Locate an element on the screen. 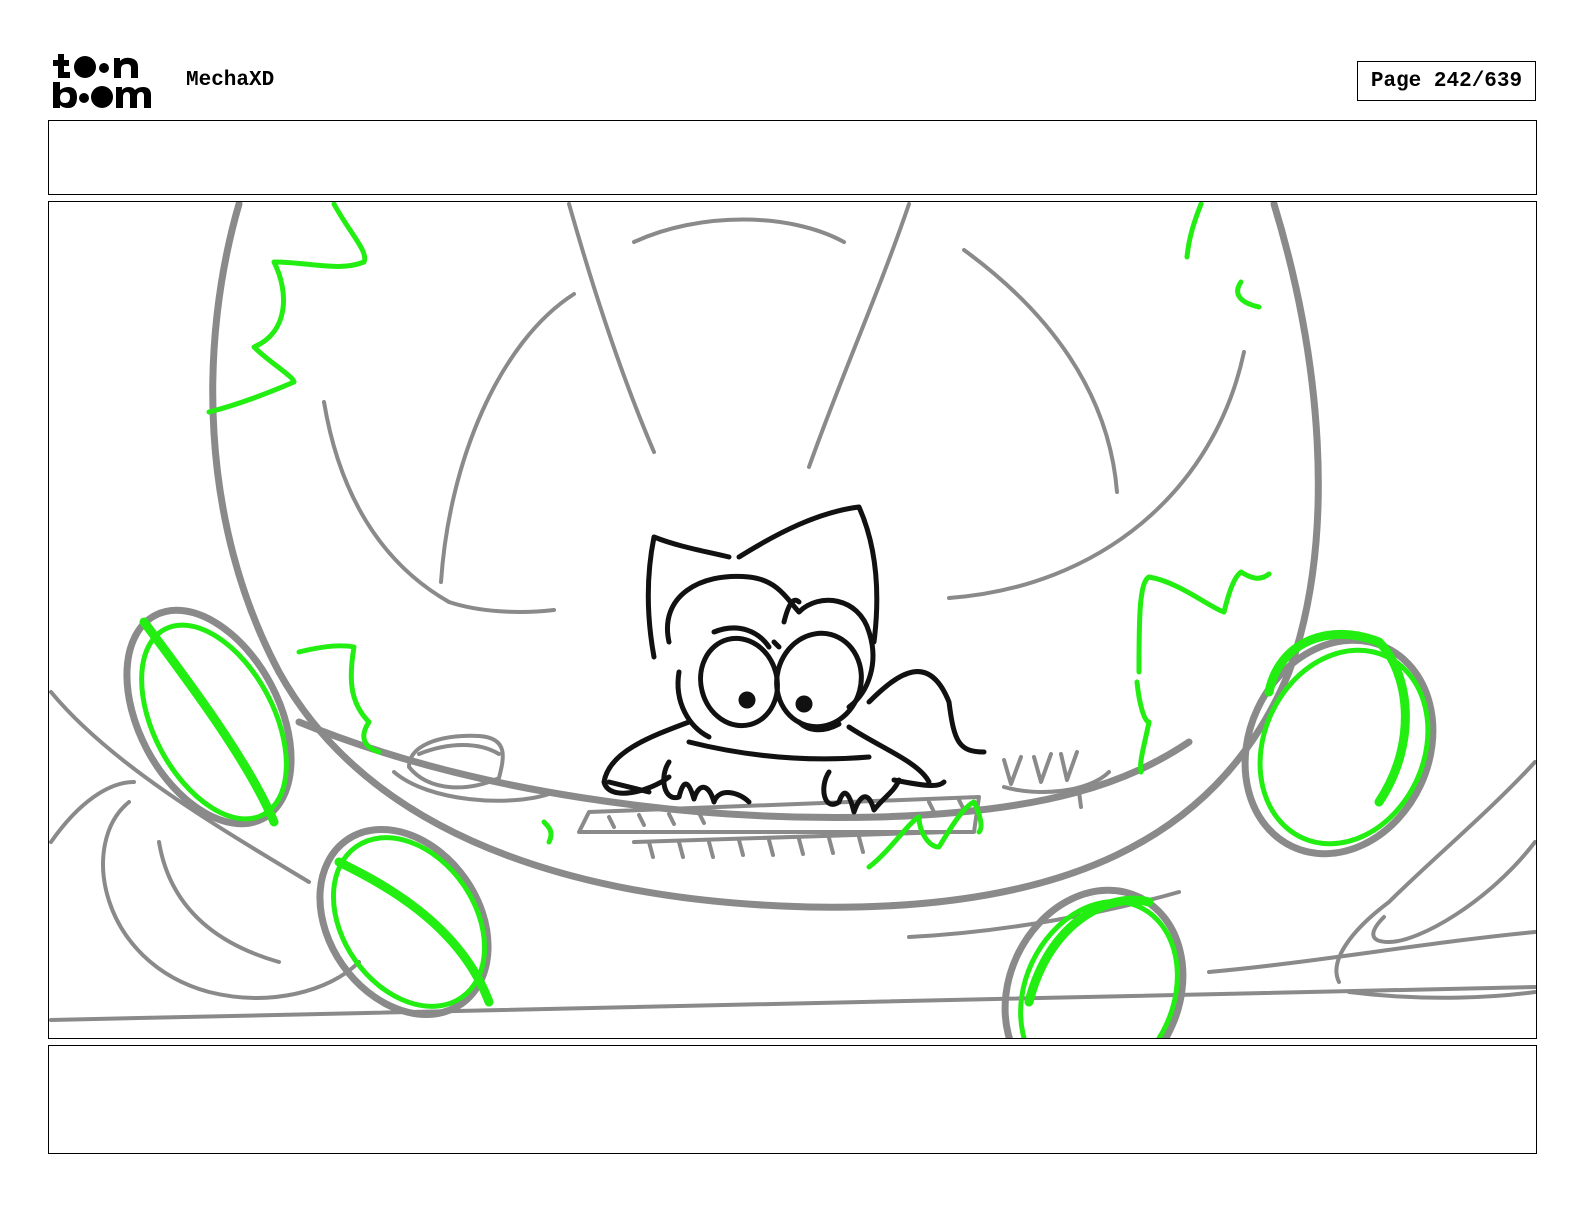 Image resolution: width=1584 pixels, height=1224 pixels. toon-boom-logo-icon is located at coordinates (108, 81).